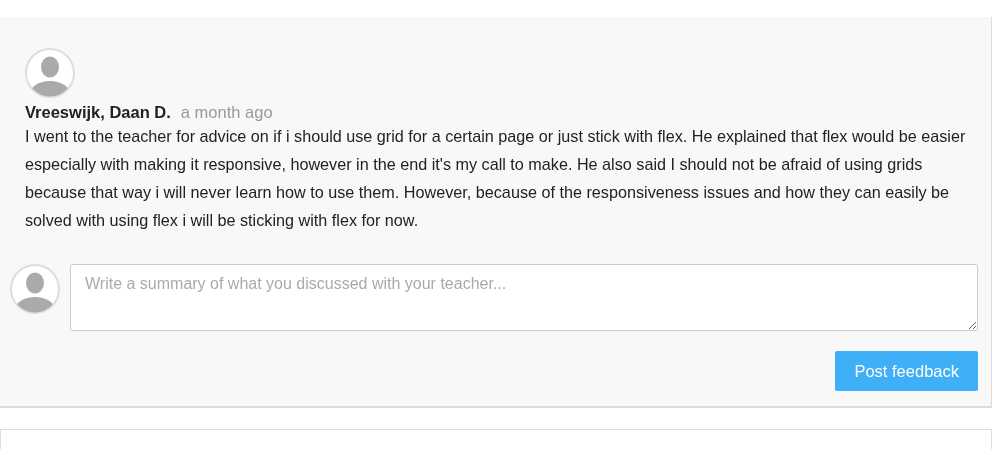 This screenshot has width=1004, height=455. Describe the element at coordinates (98, 112) in the screenshot. I see `author-name: Vreeswijk, Daan D.` at that location.